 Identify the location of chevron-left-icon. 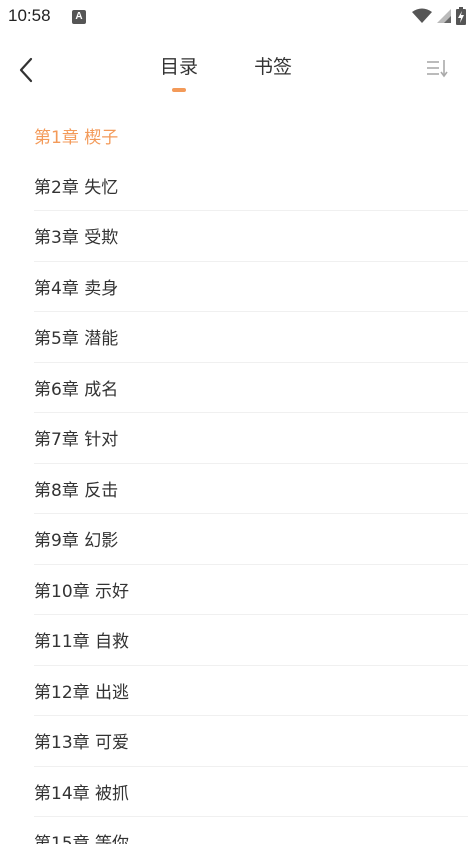
(26, 70).